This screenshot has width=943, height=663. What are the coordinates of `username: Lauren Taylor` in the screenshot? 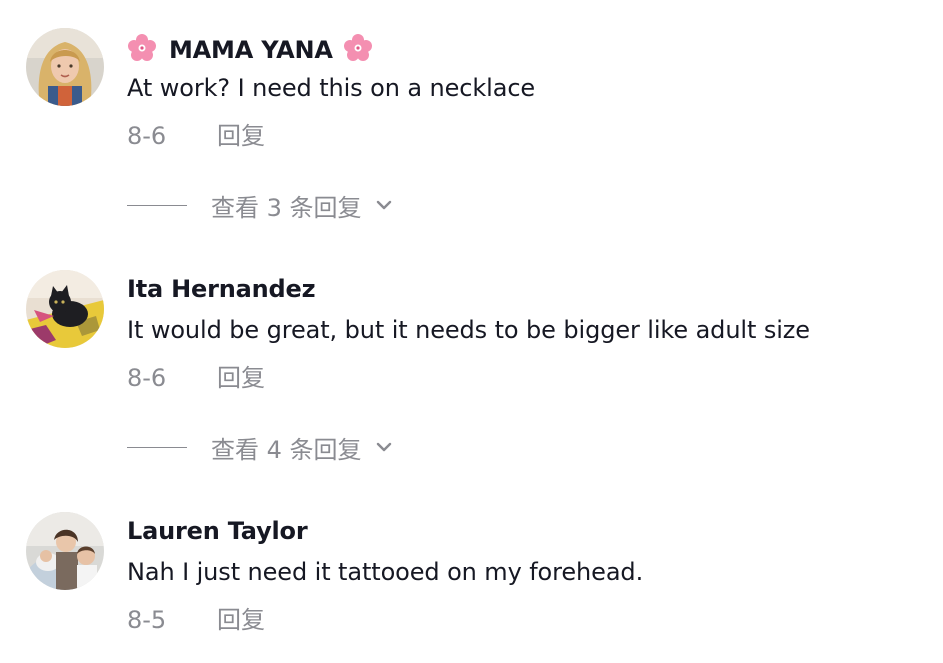 It's located at (217, 531).